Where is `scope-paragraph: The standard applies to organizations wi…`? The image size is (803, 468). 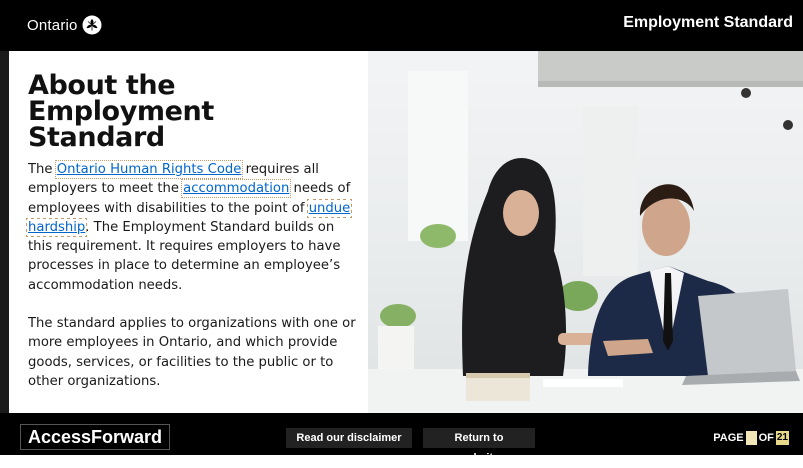 scope-paragraph: The standard applies to organizations wi… is located at coordinates (192, 352).